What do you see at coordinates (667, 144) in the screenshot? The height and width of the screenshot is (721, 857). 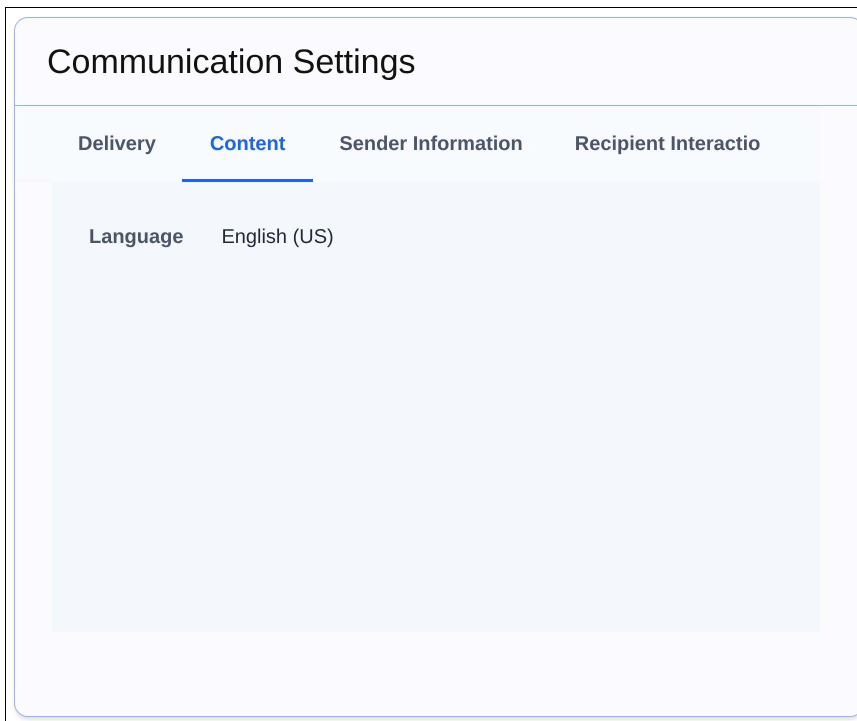 I see `tab: Recipient Interactio` at bounding box center [667, 144].